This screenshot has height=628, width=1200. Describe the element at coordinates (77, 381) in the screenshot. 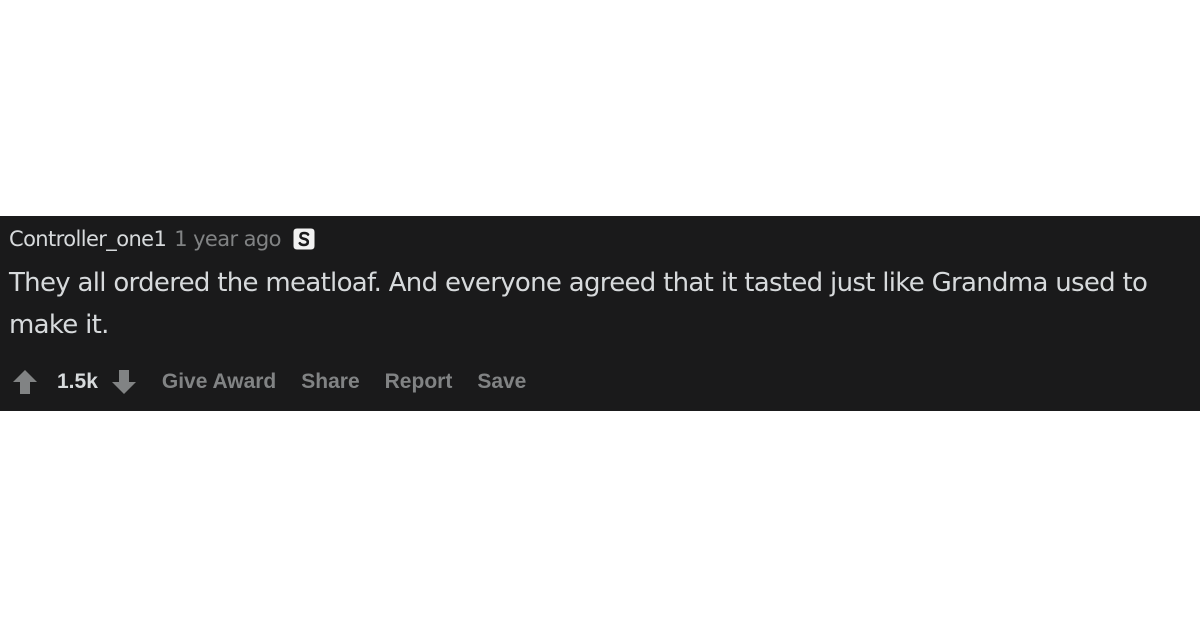

I see `vote-score: 1.5k` at that location.